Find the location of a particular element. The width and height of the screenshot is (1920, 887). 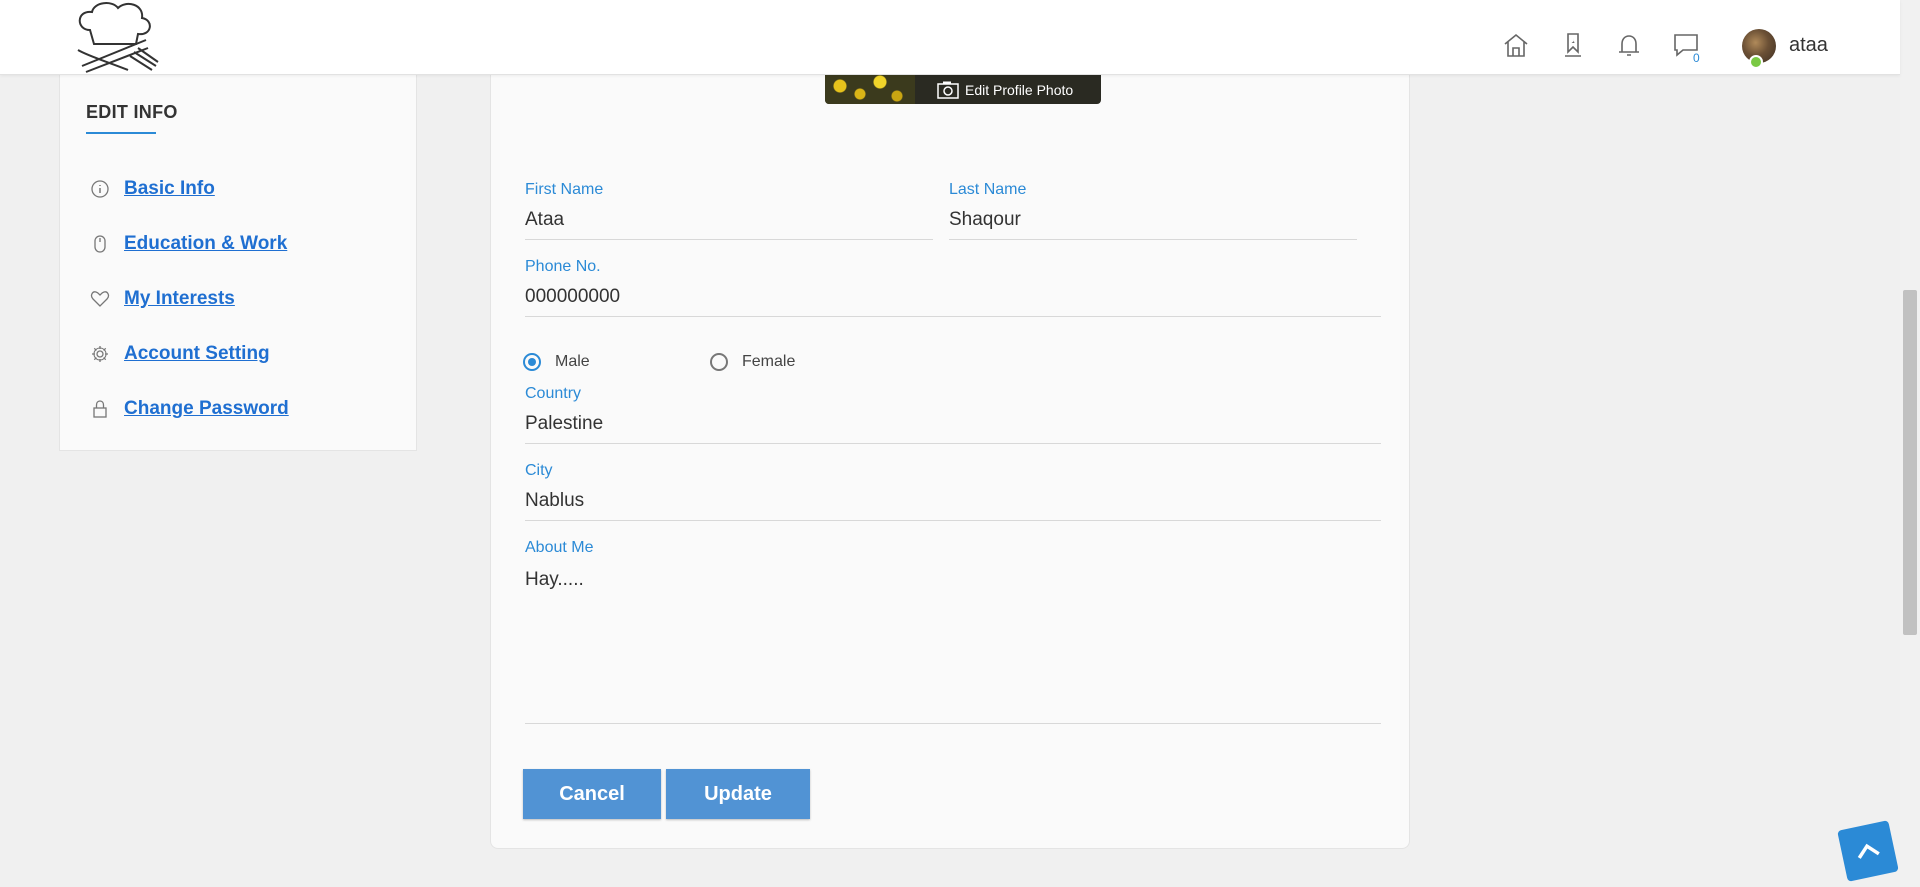

back-to-top-button is located at coordinates (1868, 851).